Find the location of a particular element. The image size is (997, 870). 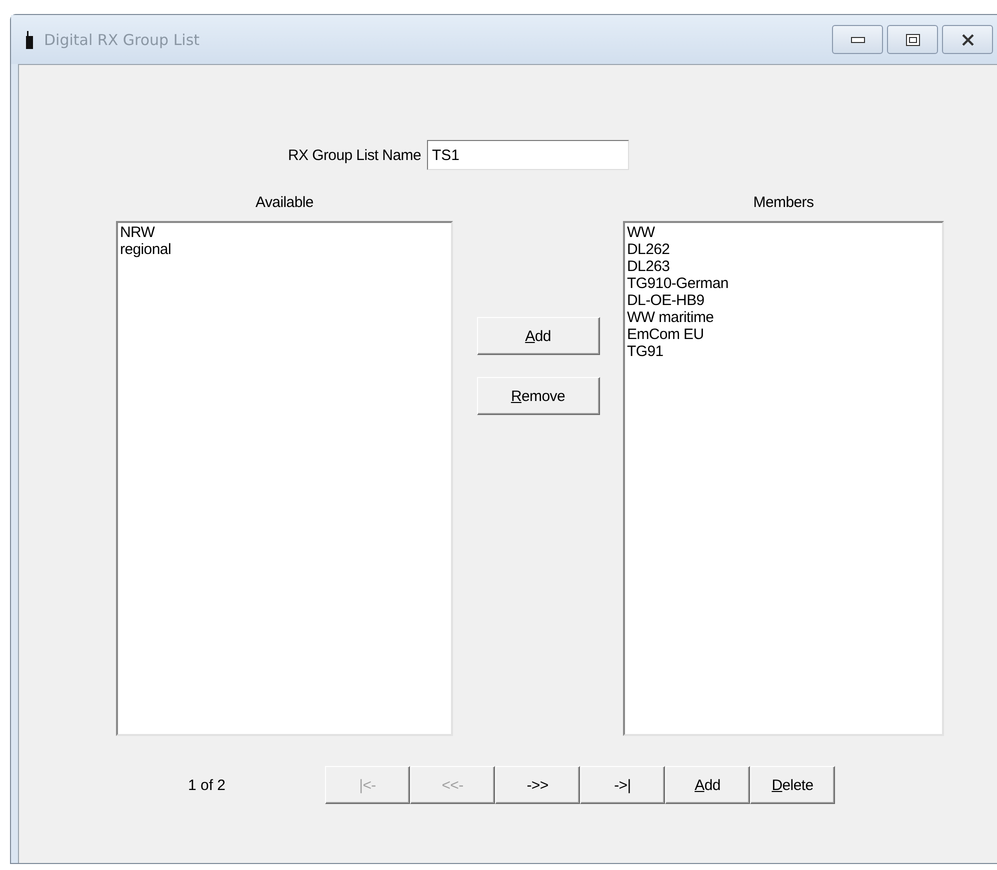

minimize-button is located at coordinates (857, 39).